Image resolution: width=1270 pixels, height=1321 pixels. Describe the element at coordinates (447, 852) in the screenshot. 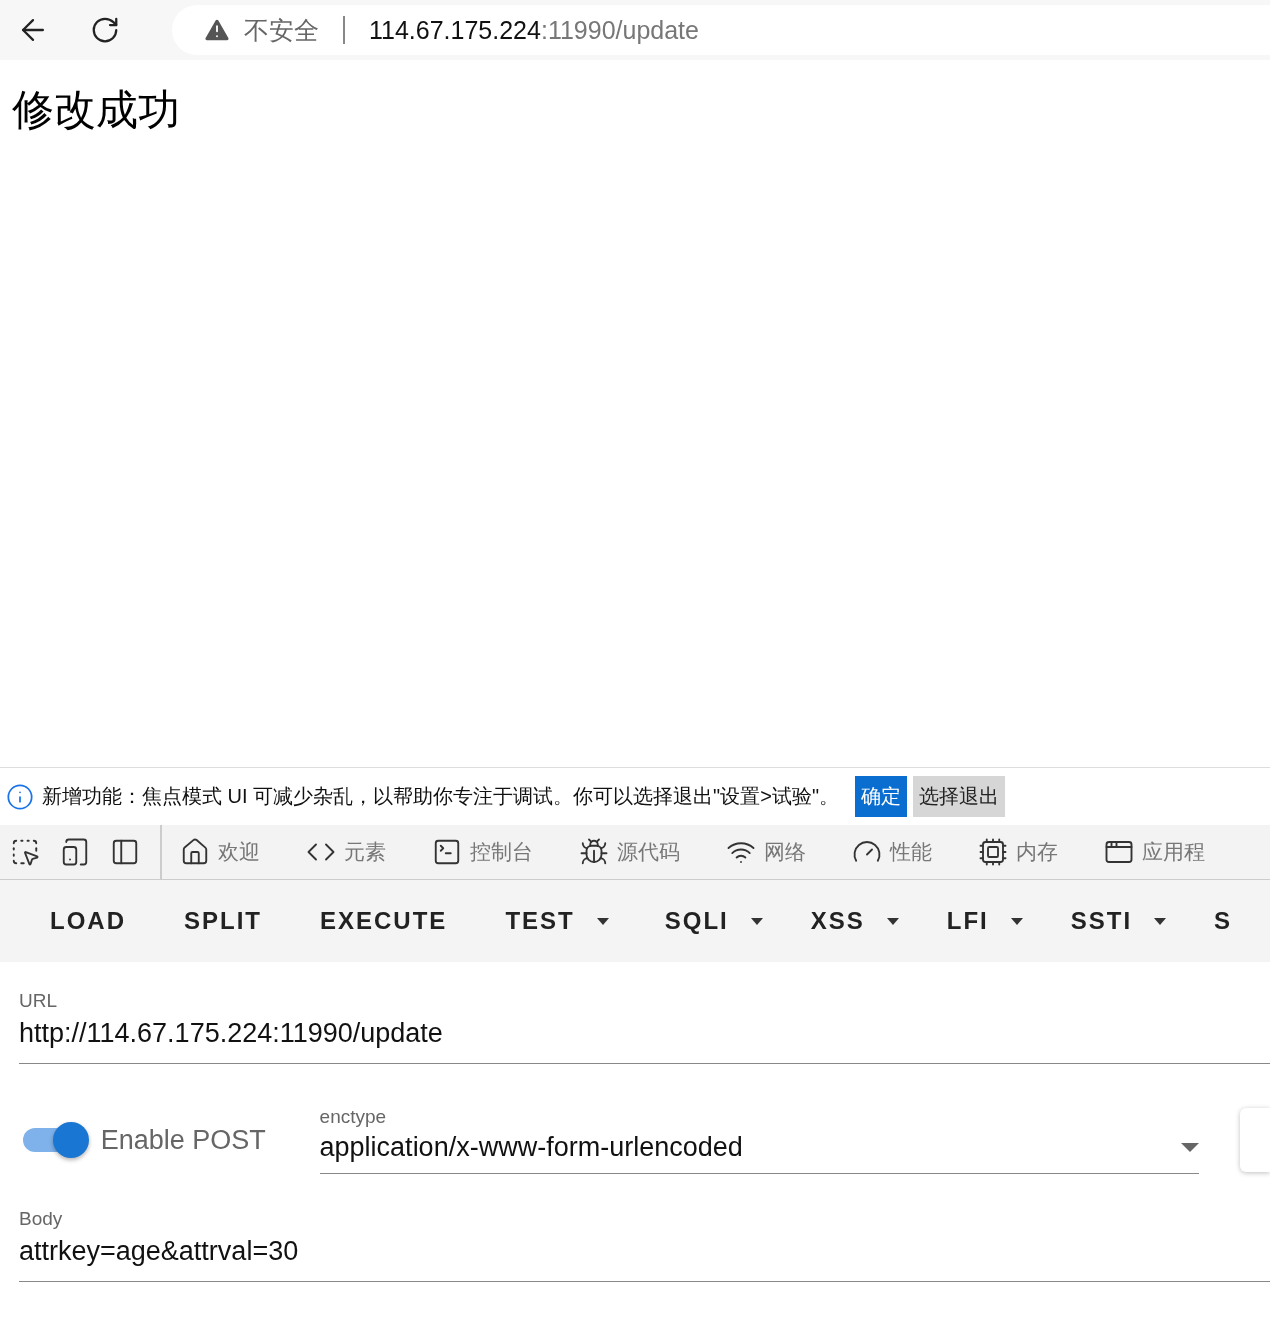

I see `terminal-icon` at that location.